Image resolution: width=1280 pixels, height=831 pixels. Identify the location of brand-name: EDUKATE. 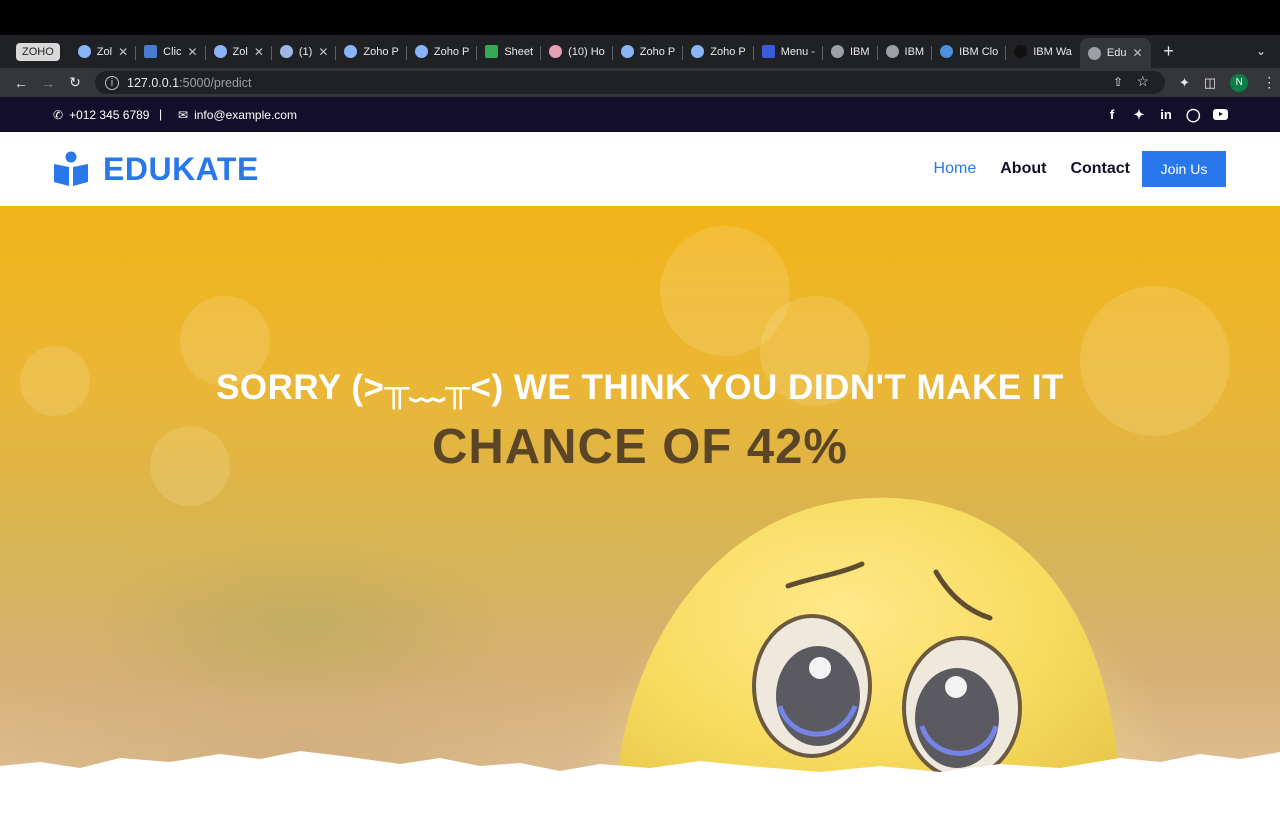
(181, 168).